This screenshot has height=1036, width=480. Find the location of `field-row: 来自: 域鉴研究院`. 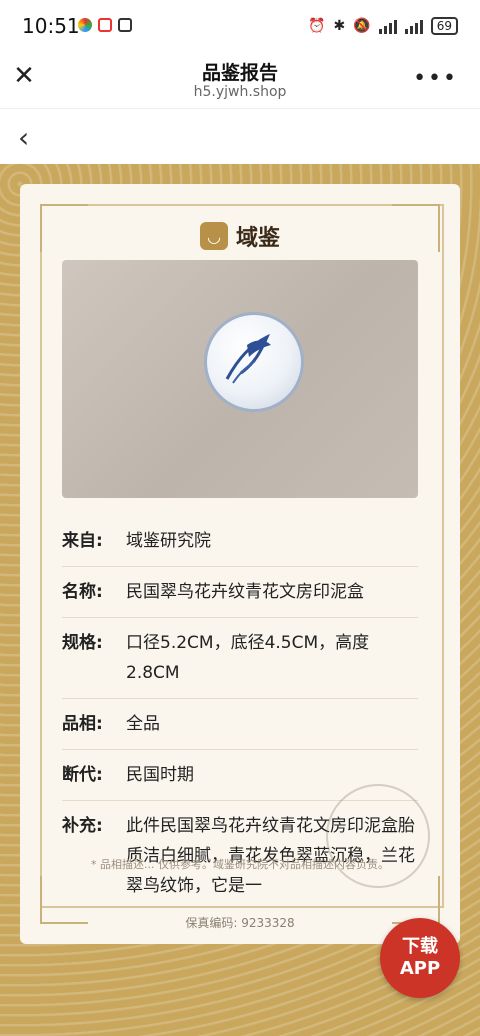

field-row: 来自: 域鉴研究院 is located at coordinates (240, 541).